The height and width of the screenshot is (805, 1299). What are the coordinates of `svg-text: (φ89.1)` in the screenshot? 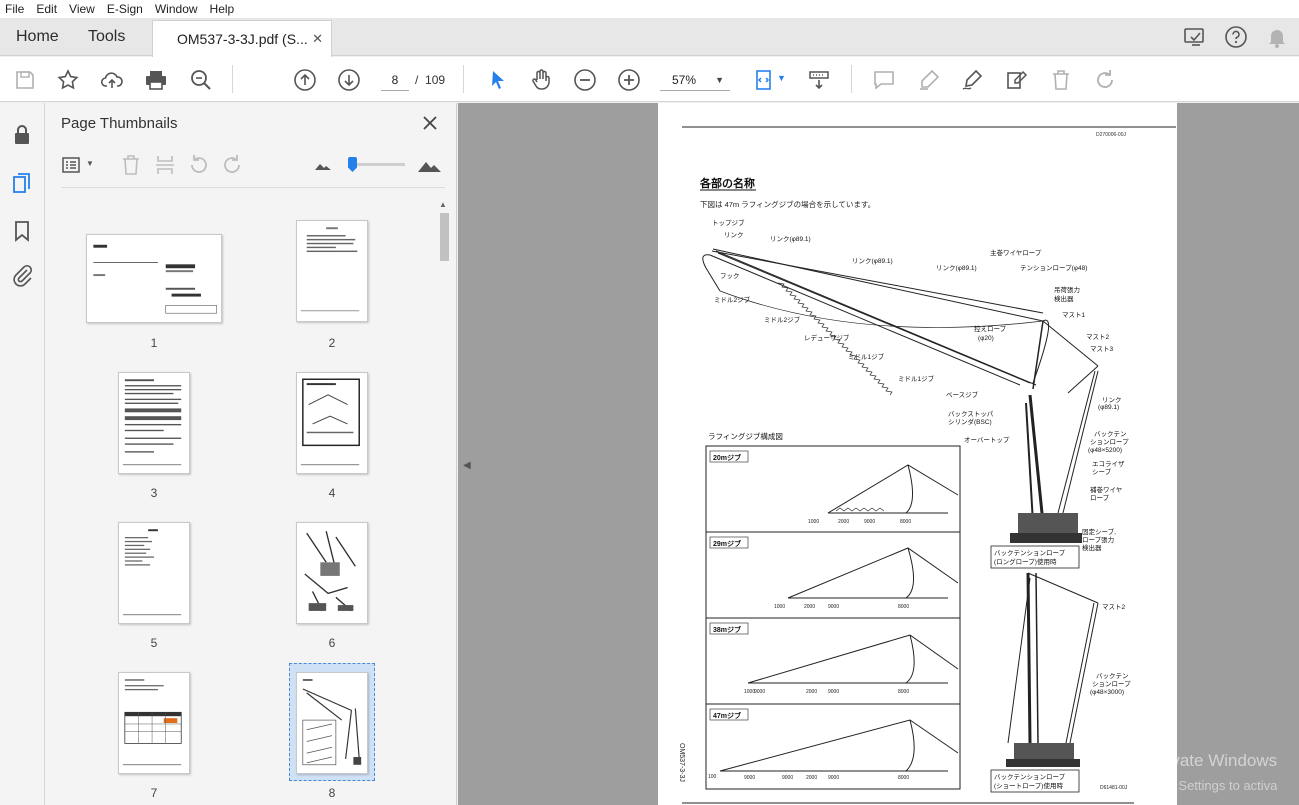 It's located at (1108, 407).